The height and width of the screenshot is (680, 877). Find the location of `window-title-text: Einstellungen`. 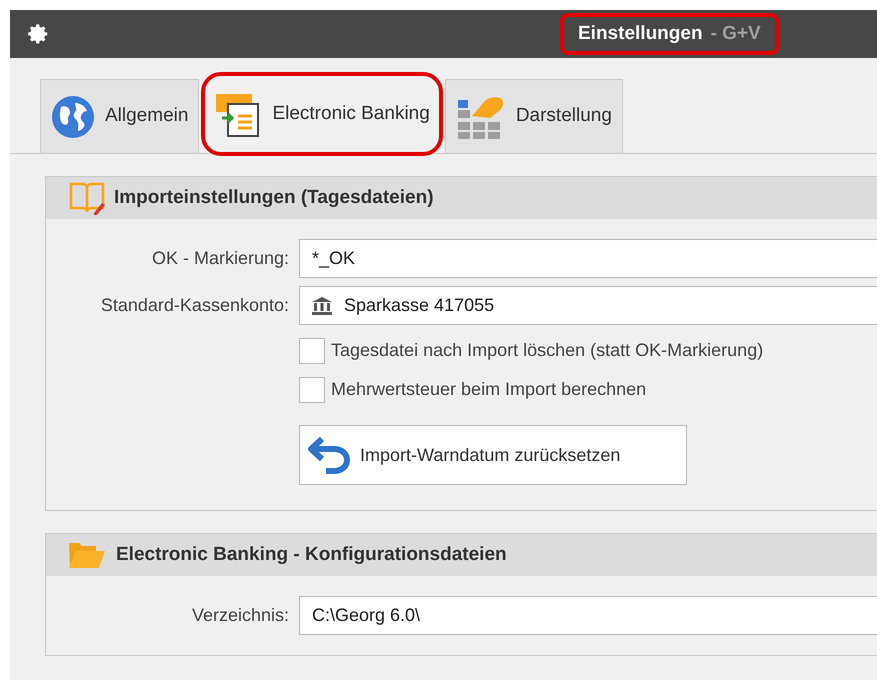

window-title-text: Einstellungen is located at coordinates (640, 34).